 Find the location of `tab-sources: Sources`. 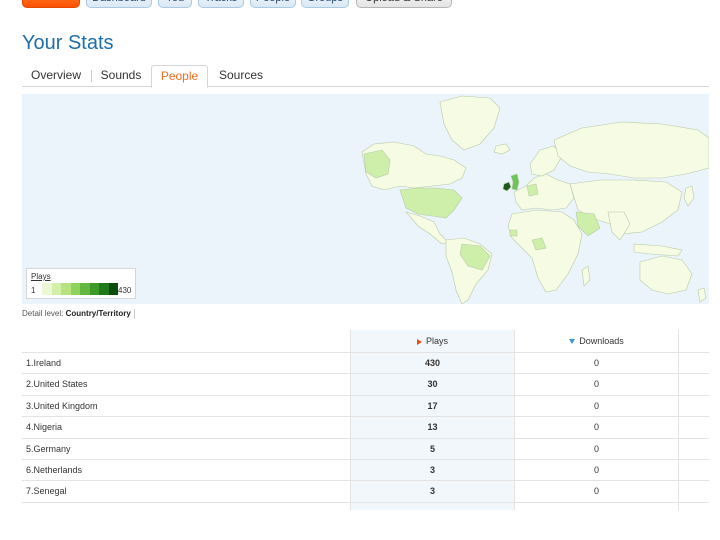

tab-sources: Sources is located at coordinates (241, 76).